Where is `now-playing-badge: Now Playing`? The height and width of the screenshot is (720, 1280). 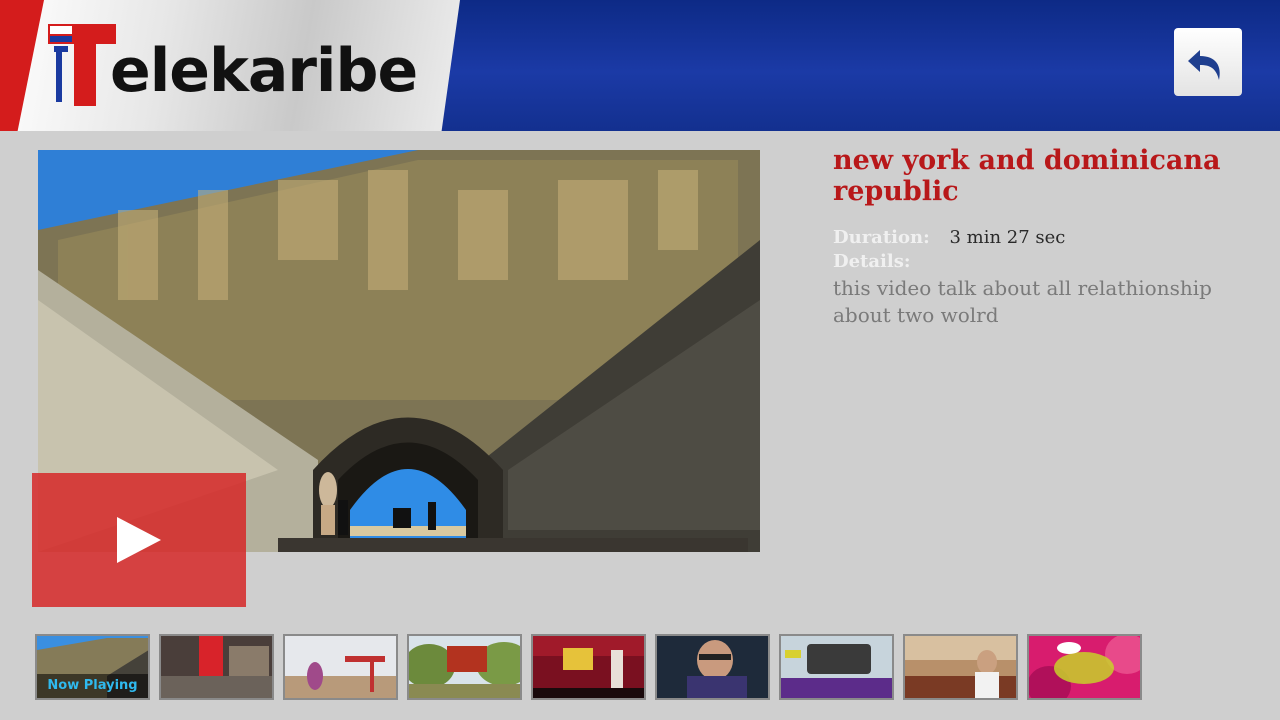 now-playing-badge: Now Playing is located at coordinates (92, 686).